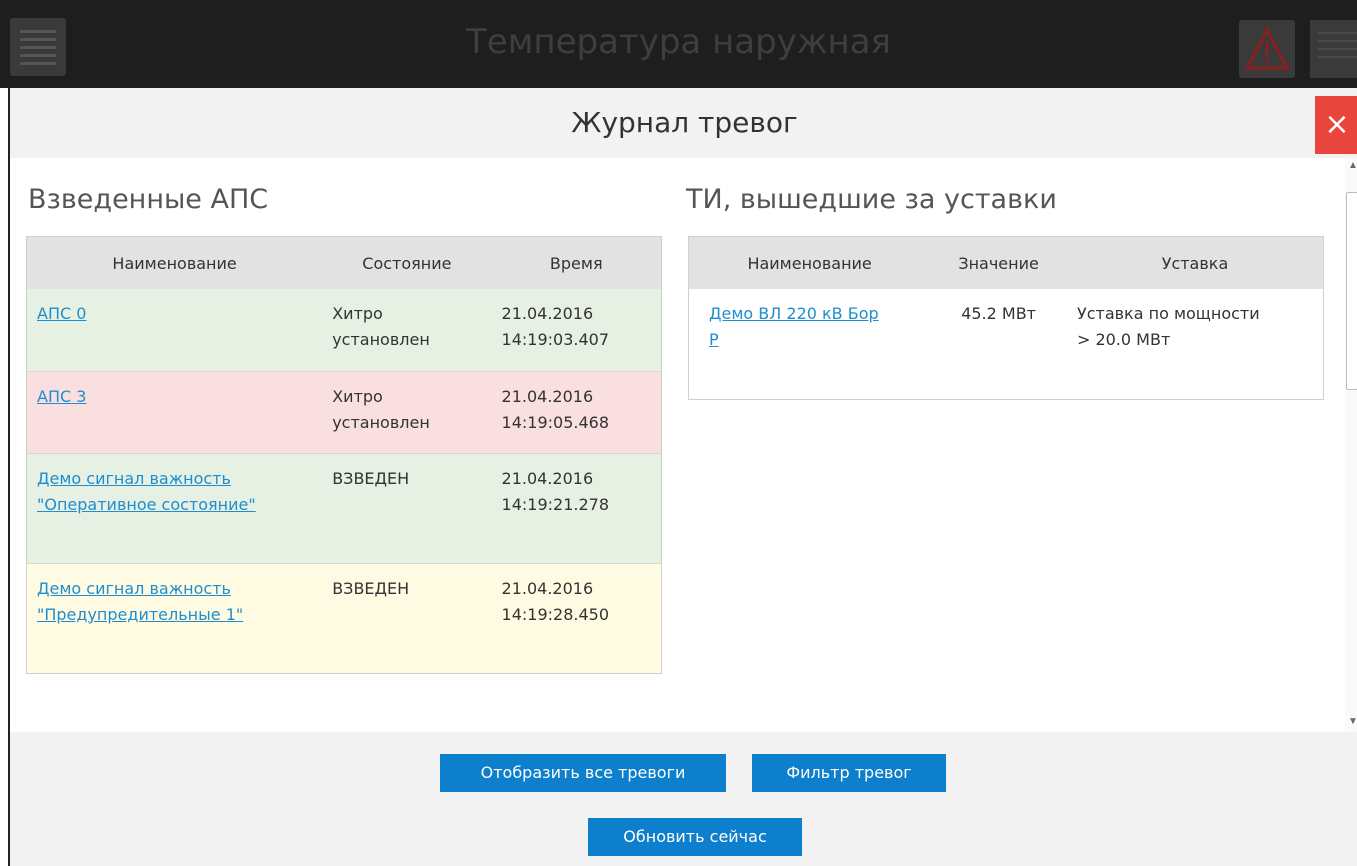 This screenshot has height=866, width=1357. What do you see at coordinates (1267, 49) in the screenshot?
I see `warning-triangle-icon` at bounding box center [1267, 49].